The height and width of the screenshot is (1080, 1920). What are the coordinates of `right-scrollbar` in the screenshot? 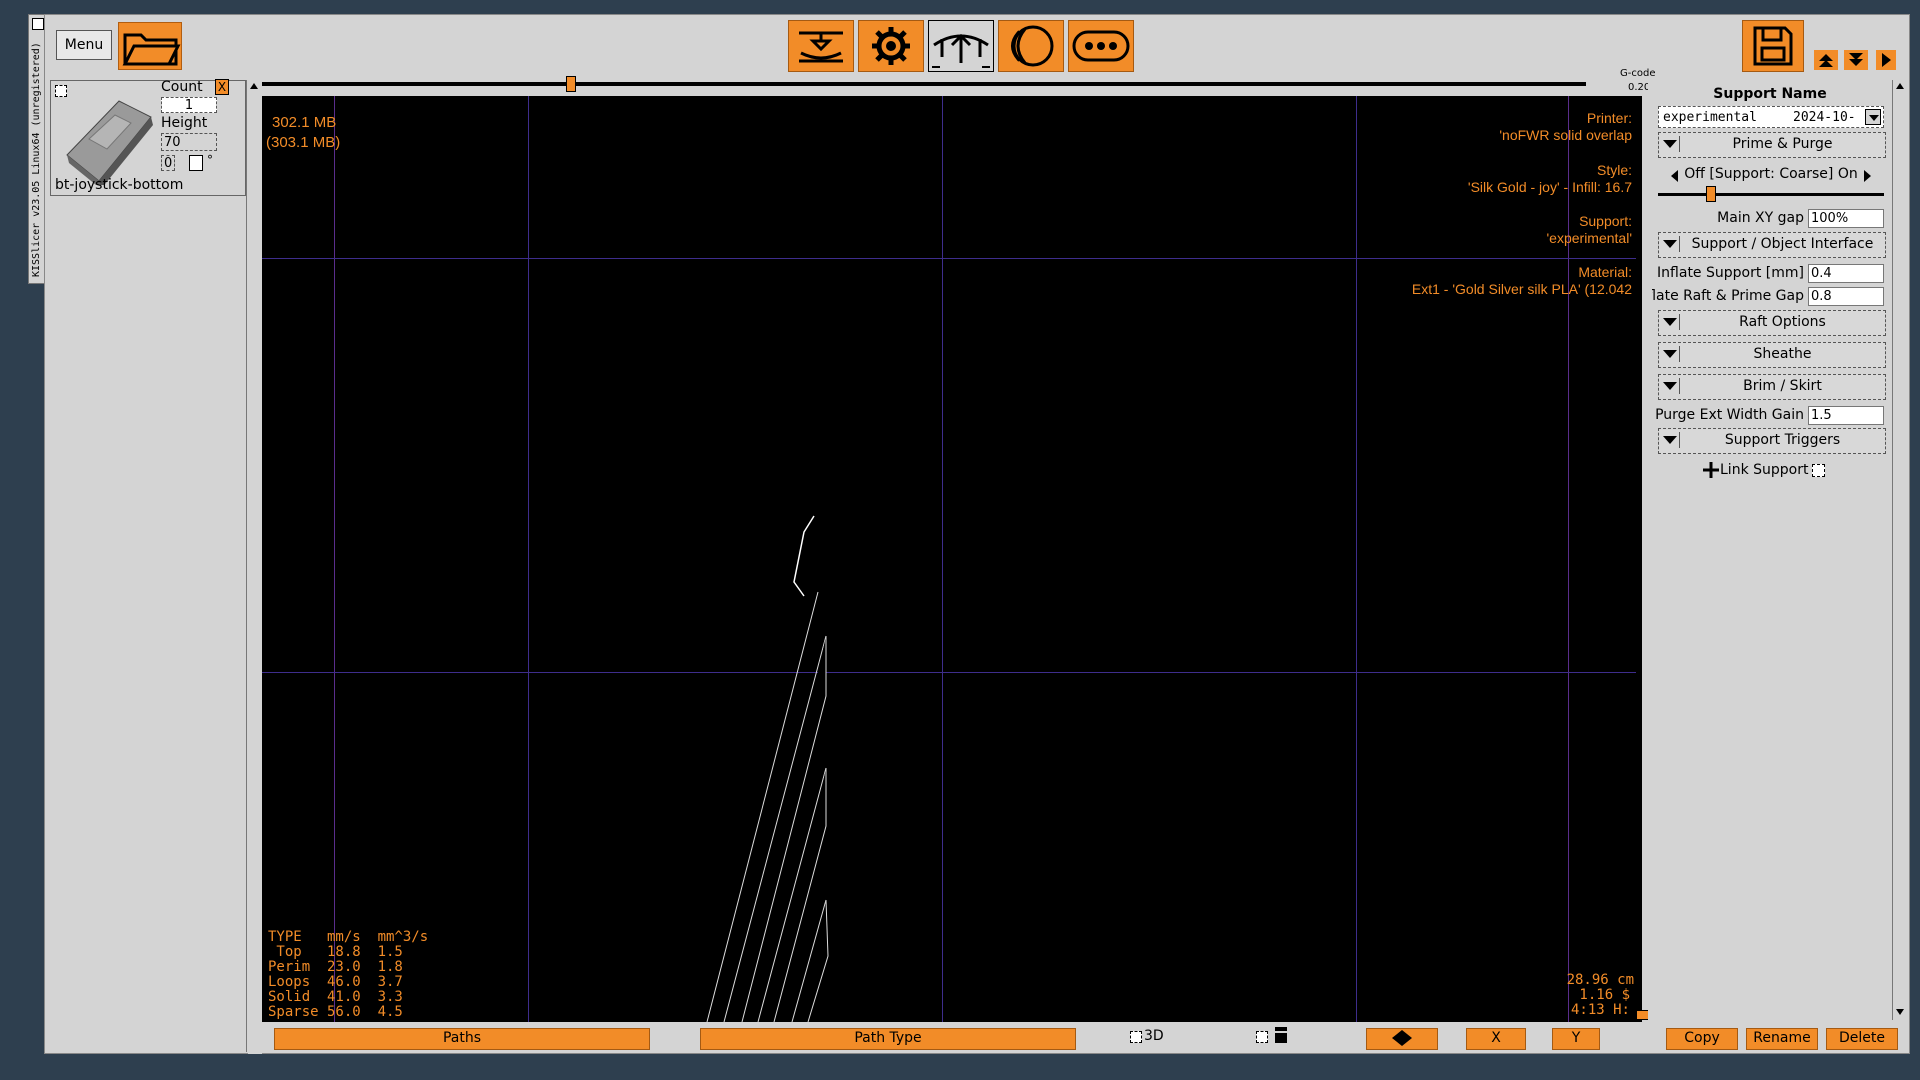 It's located at (1899, 550).